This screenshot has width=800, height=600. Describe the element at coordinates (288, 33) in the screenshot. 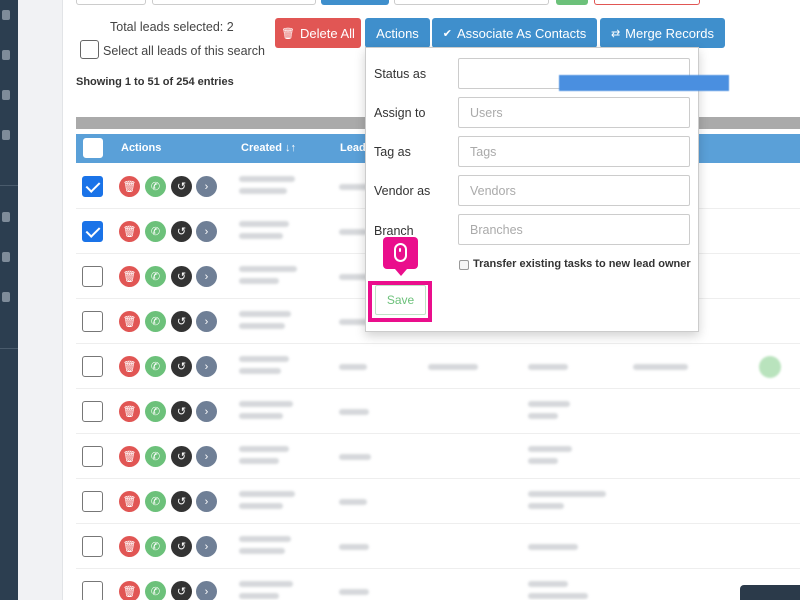

I see `trash-icon: 🗑` at that location.